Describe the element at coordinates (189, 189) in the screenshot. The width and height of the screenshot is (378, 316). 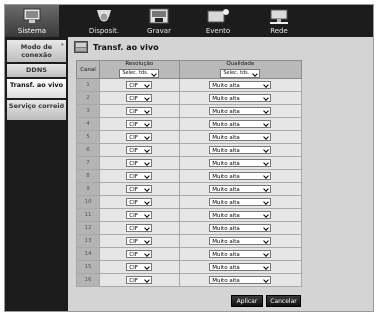
I see `table-row: 9 CIF Muito alta` at that location.